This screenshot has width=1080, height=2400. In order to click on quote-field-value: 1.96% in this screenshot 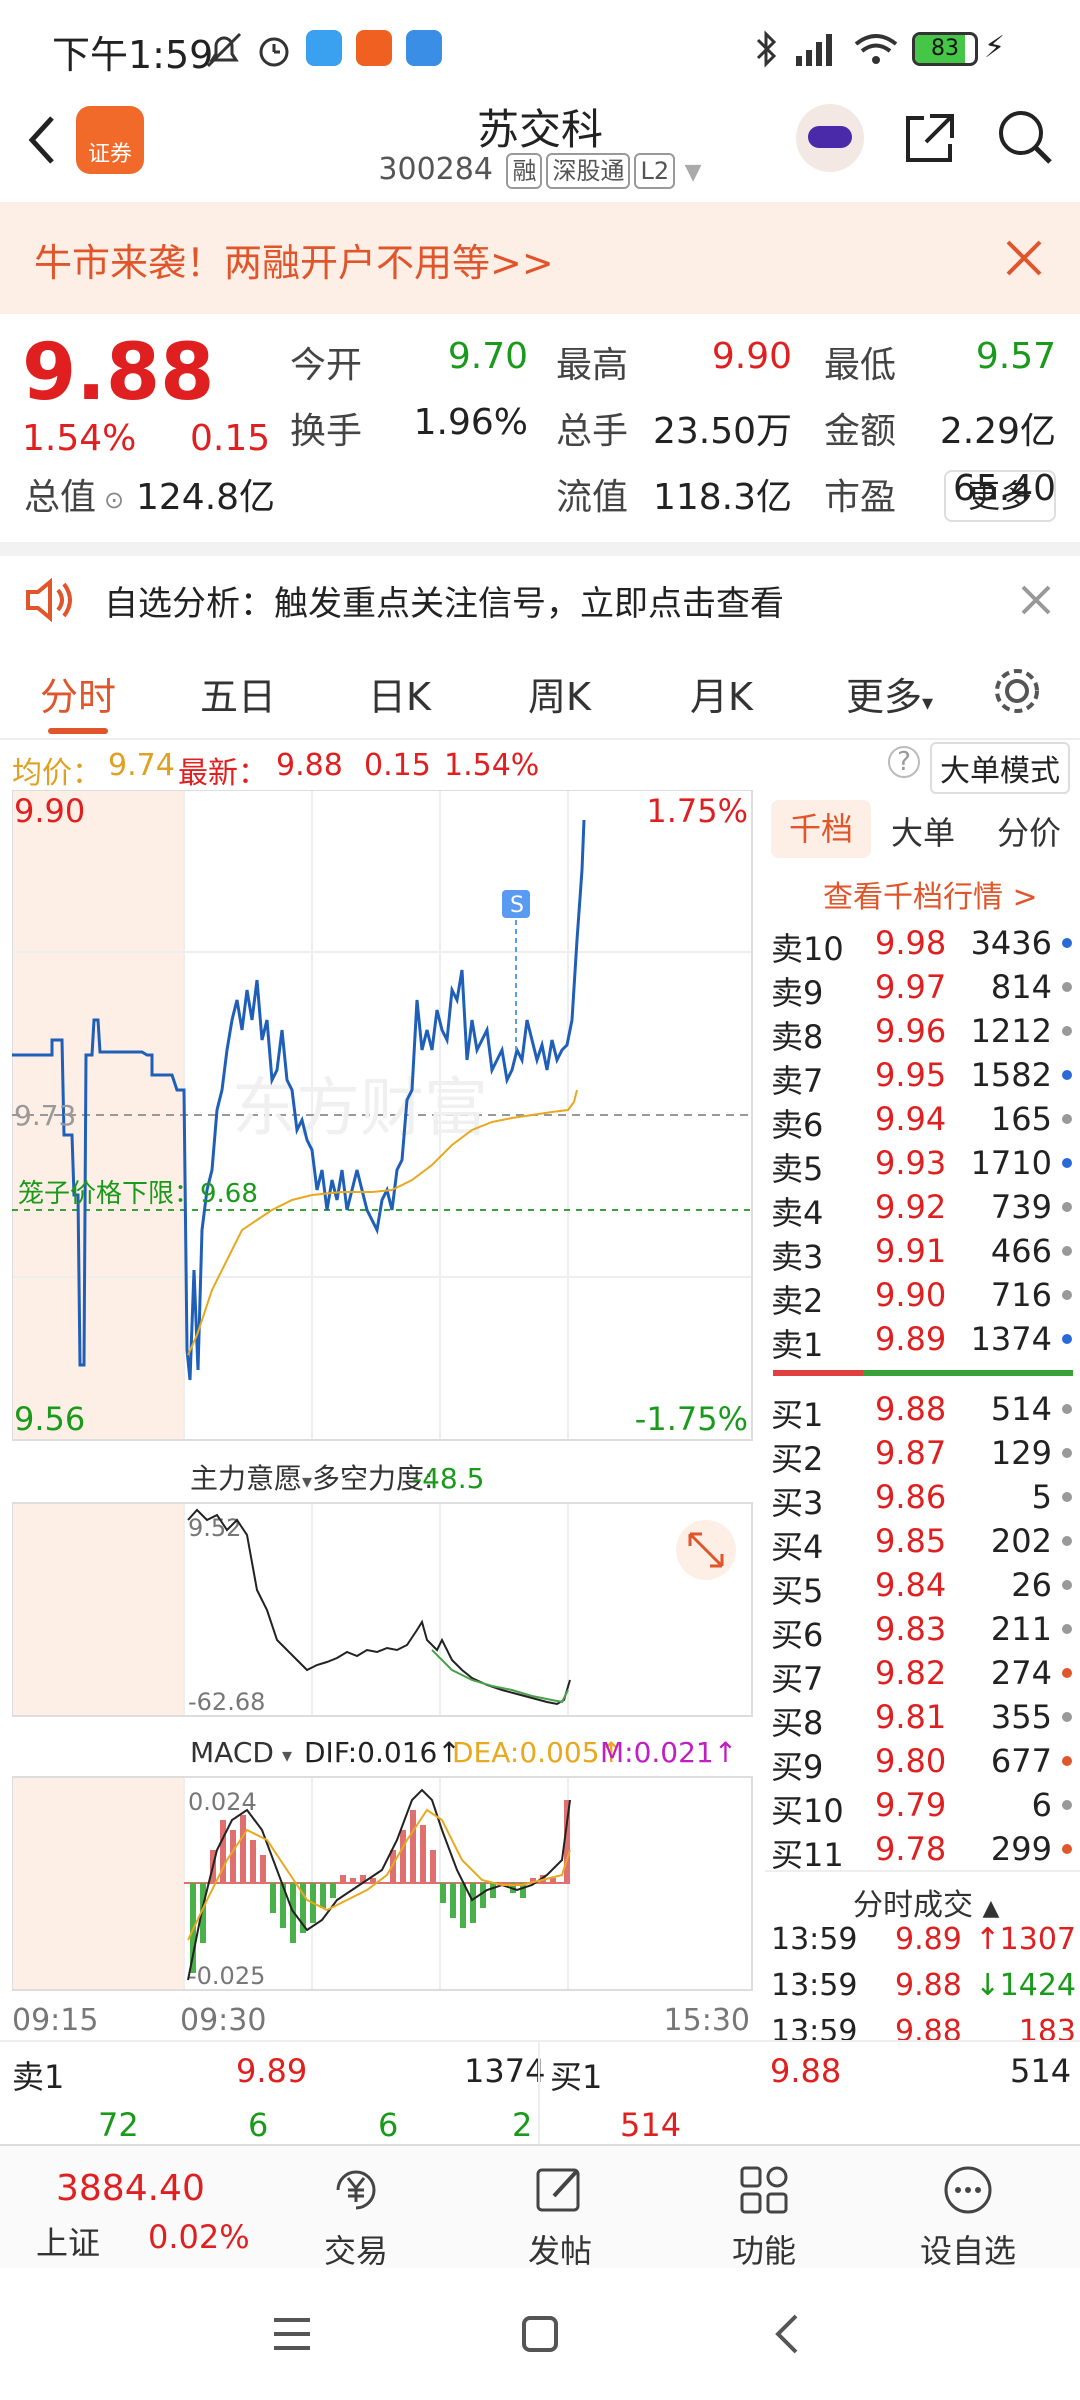, I will do `click(470, 422)`.